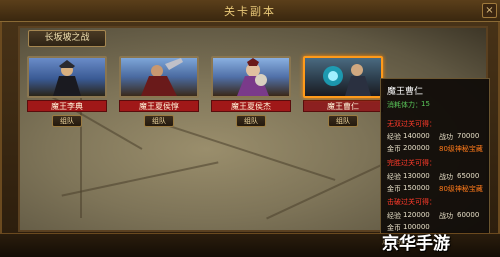  I want to click on exp-value: 120000, so click(416, 215).